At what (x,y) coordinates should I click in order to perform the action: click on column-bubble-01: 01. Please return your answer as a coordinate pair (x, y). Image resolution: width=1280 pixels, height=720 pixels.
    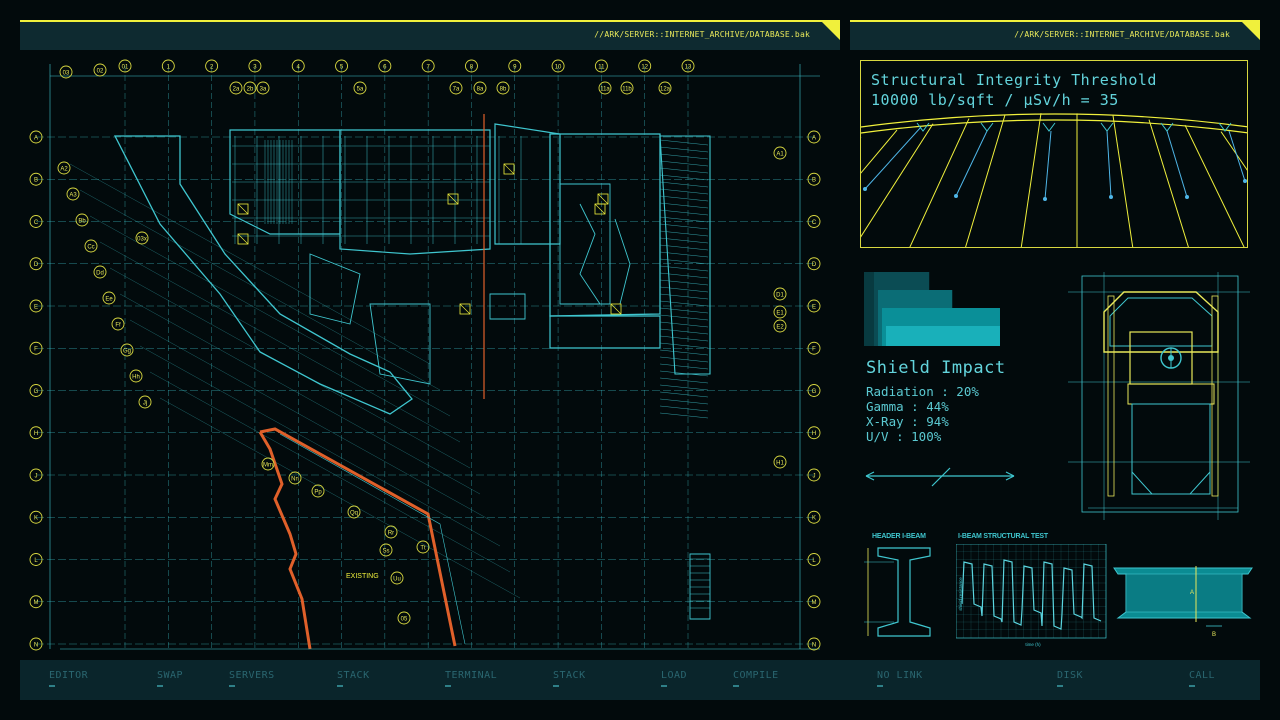
    Looking at the image, I should click on (125, 66).